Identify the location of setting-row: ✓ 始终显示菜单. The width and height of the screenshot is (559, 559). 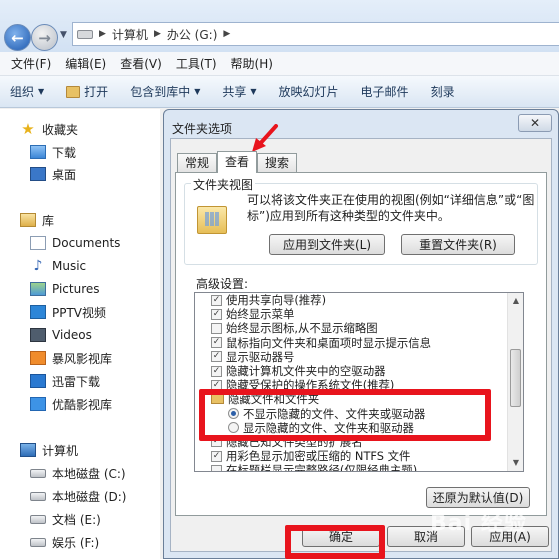
(359, 314).